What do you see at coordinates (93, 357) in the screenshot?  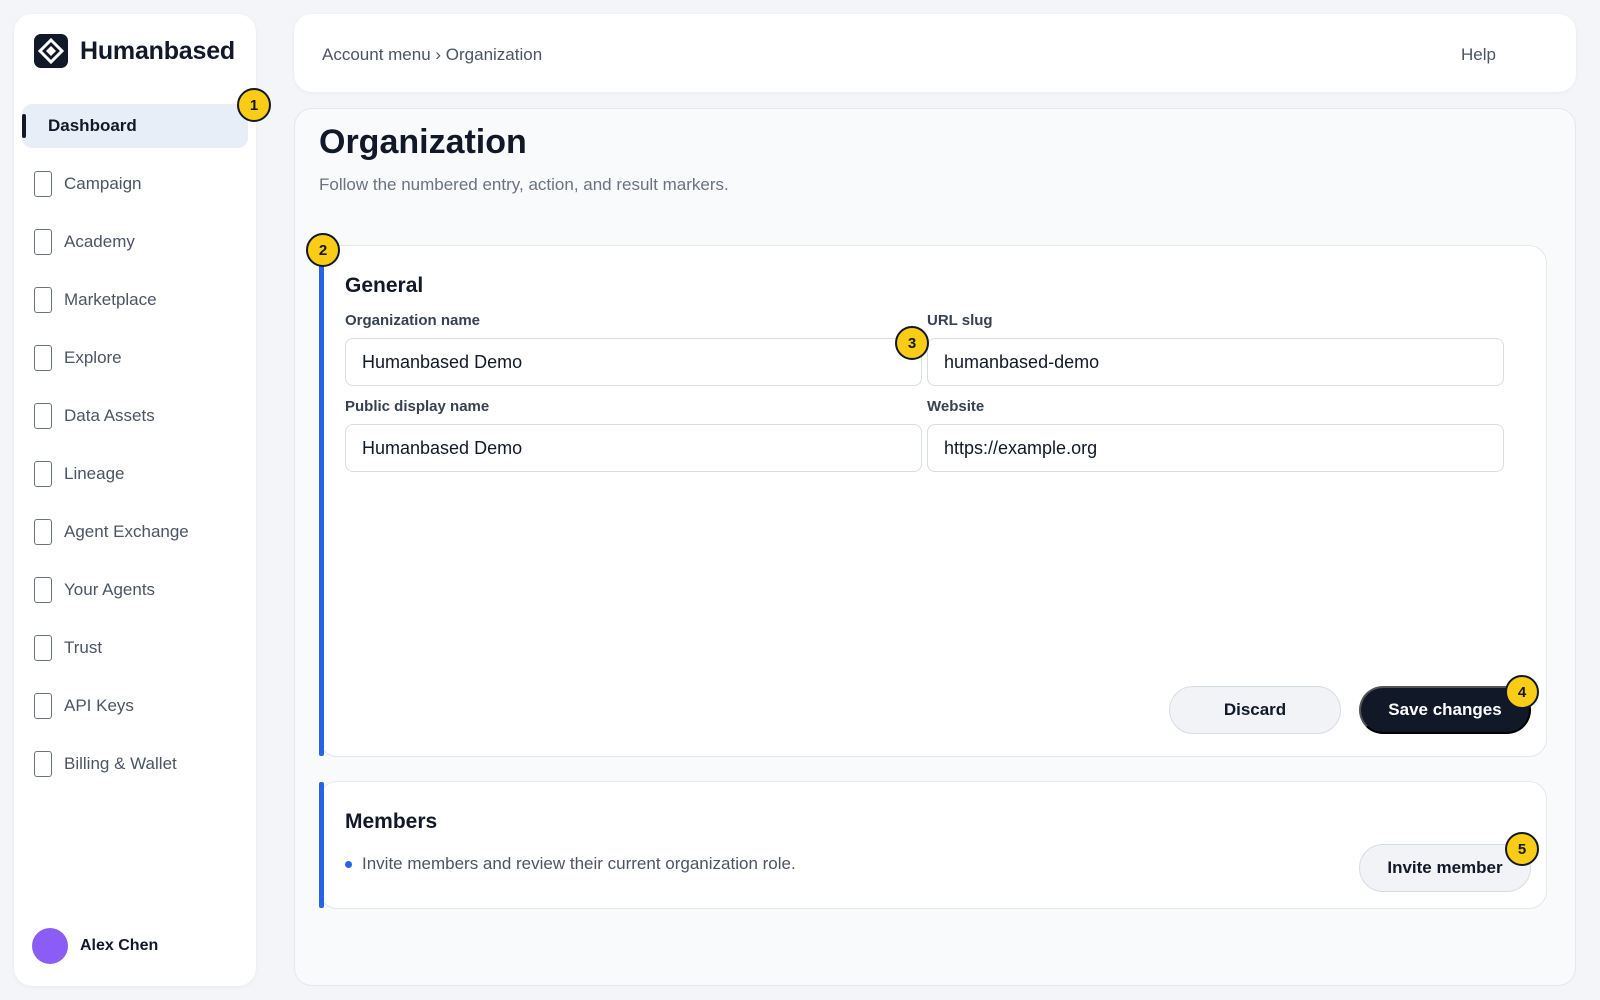 I see `sidebar-item-label: Explore` at bounding box center [93, 357].